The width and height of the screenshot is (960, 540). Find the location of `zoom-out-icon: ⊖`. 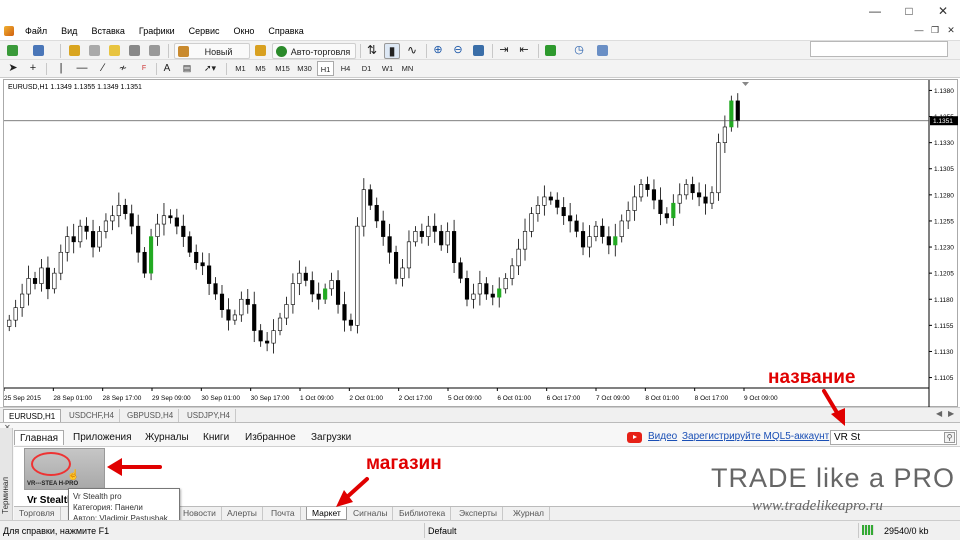

zoom-out-icon: ⊖ is located at coordinates (458, 50).